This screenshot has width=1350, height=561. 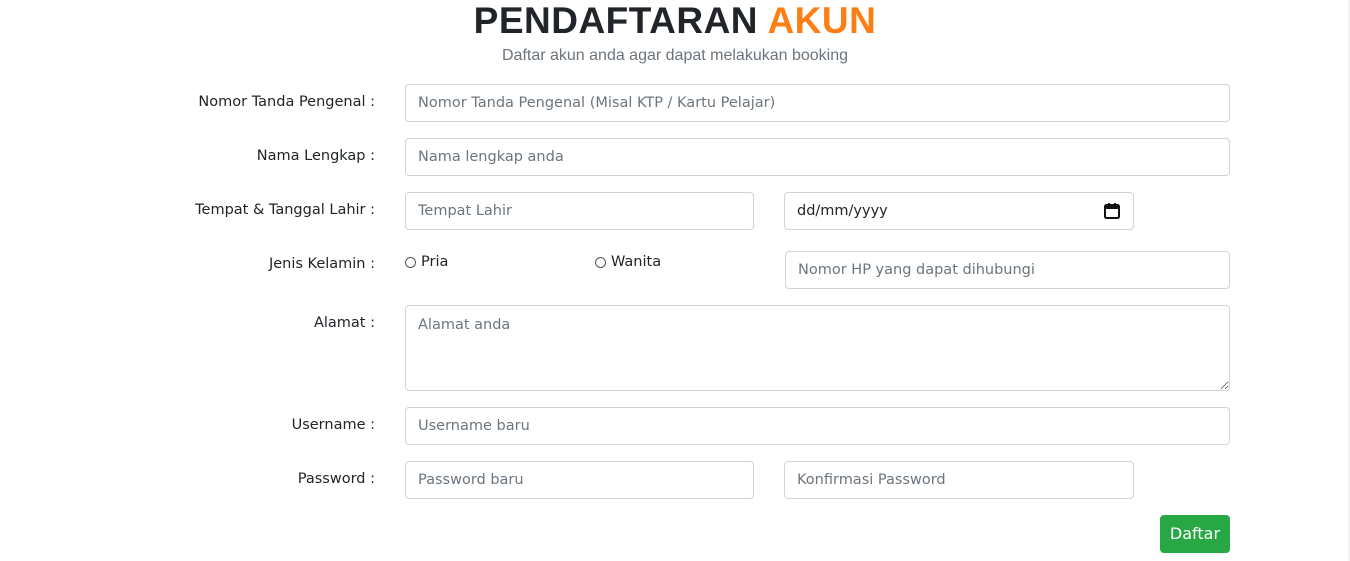 What do you see at coordinates (817, 426) in the screenshot?
I see `username-input` at bounding box center [817, 426].